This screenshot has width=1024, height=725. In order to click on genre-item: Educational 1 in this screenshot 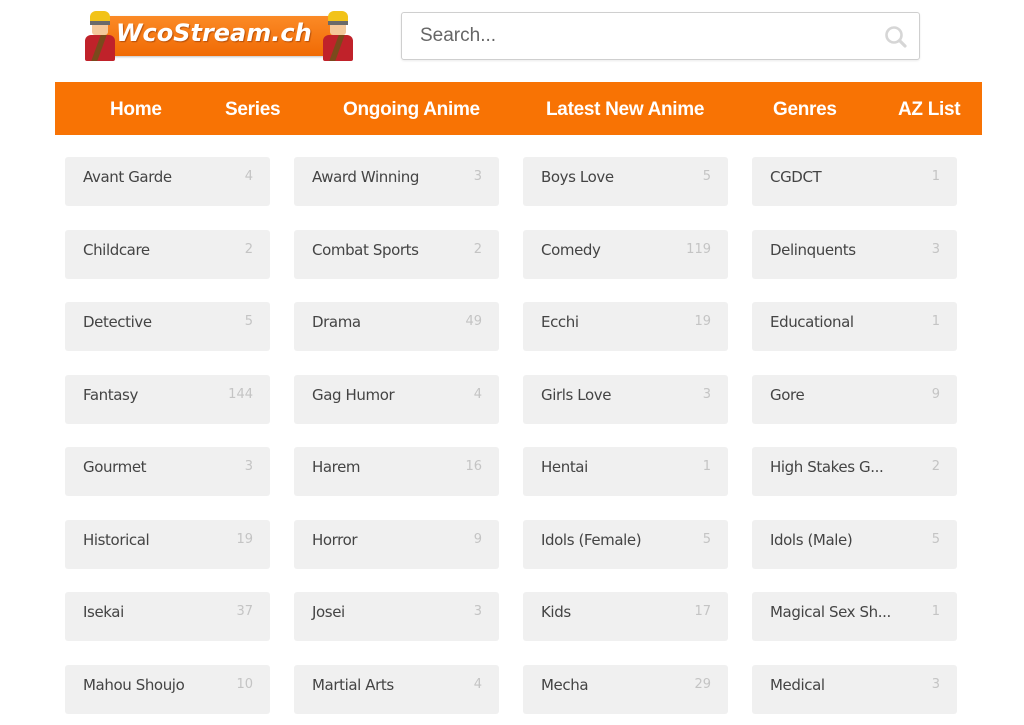, I will do `click(854, 326)`.